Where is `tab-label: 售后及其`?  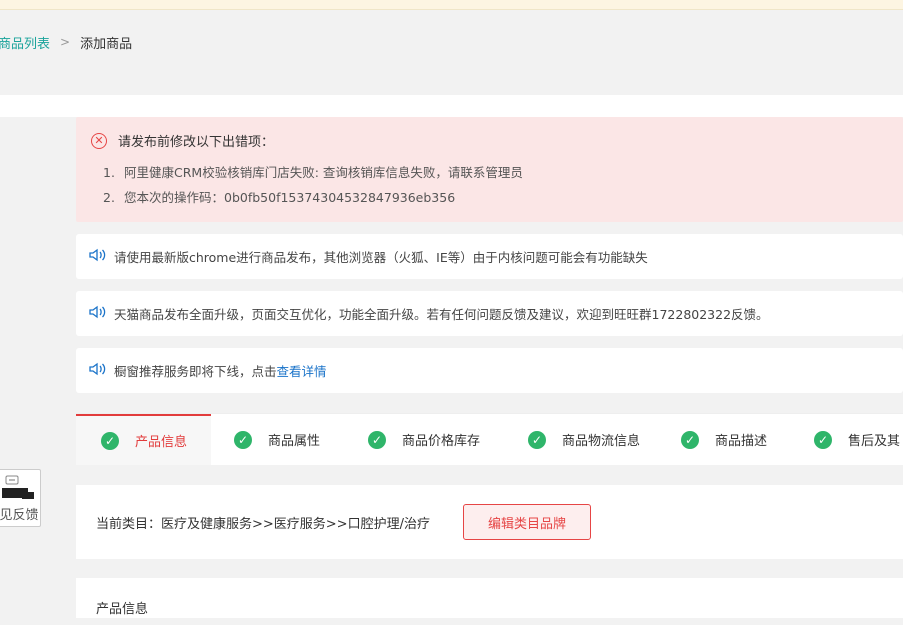
tab-label: 售后及其 is located at coordinates (874, 441).